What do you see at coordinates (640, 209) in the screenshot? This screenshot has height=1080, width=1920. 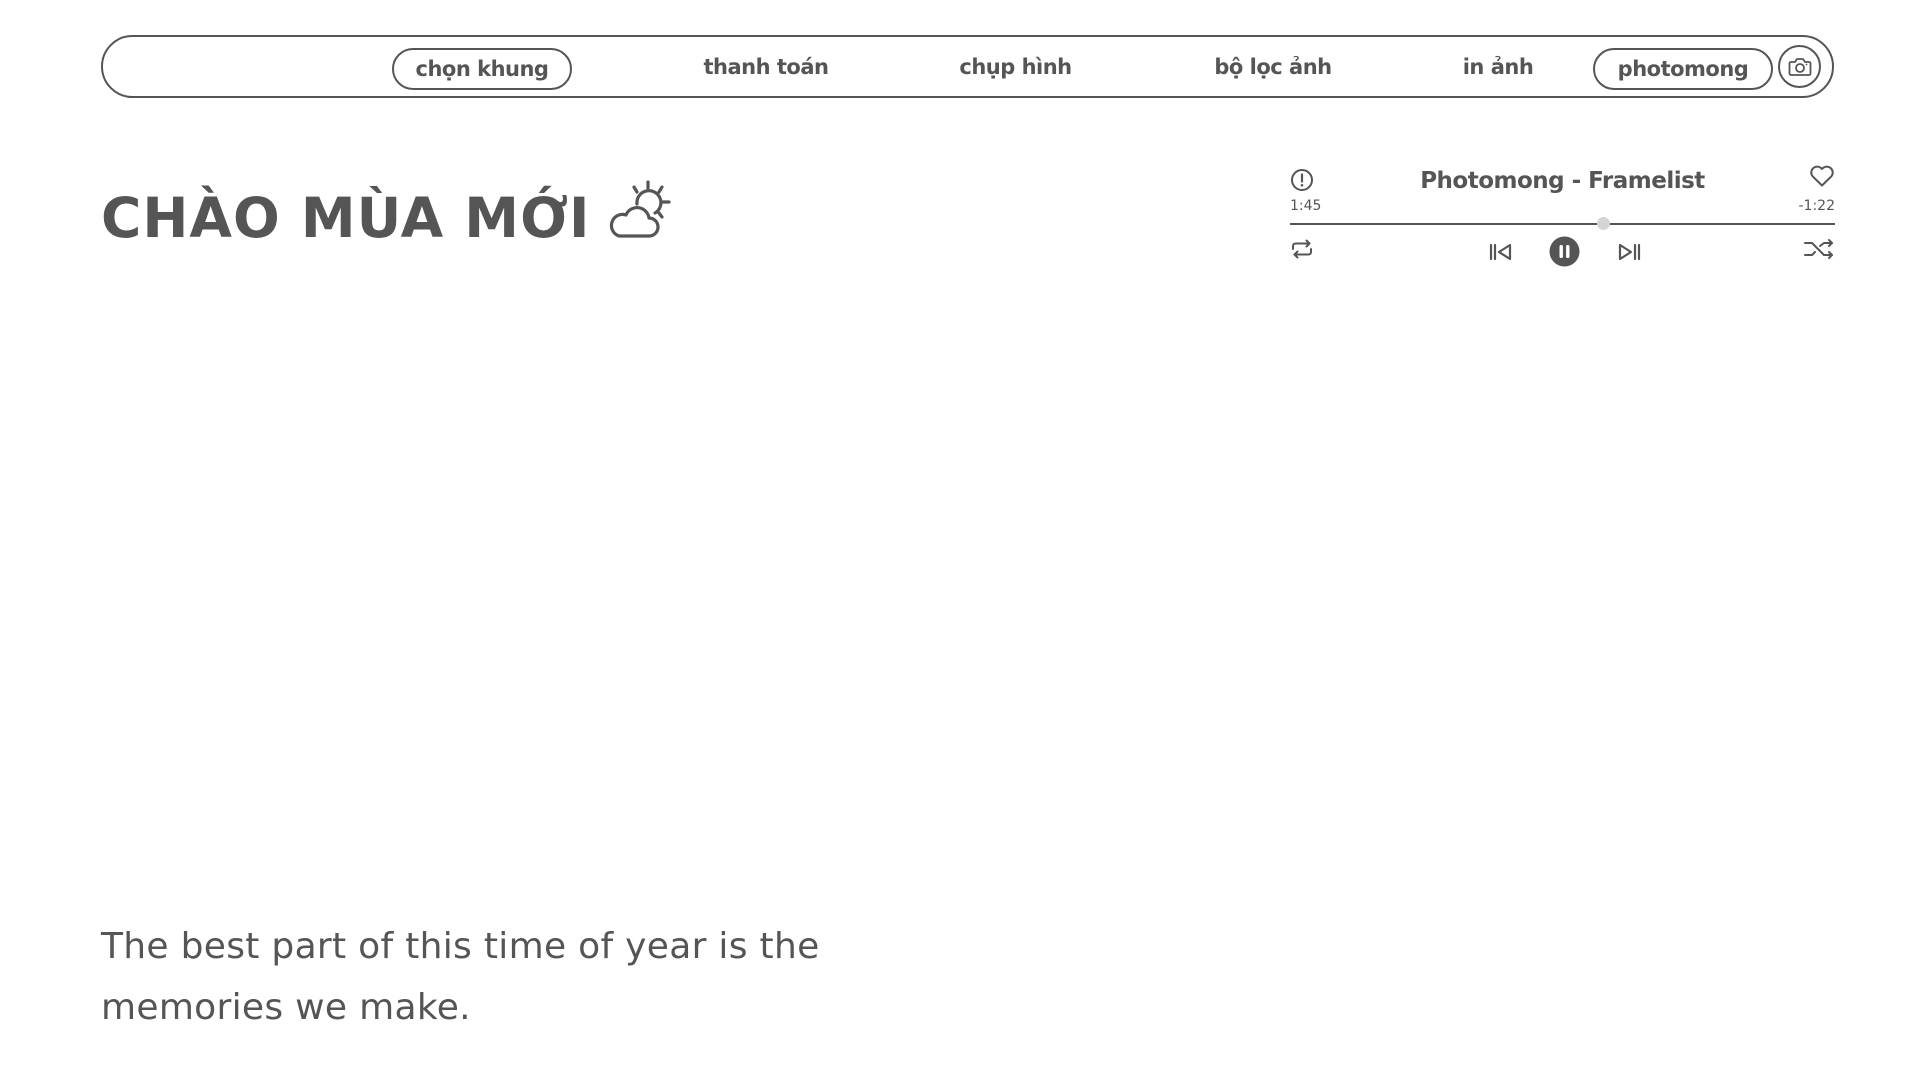 I see `partly-sunny-icon` at bounding box center [640, 209].